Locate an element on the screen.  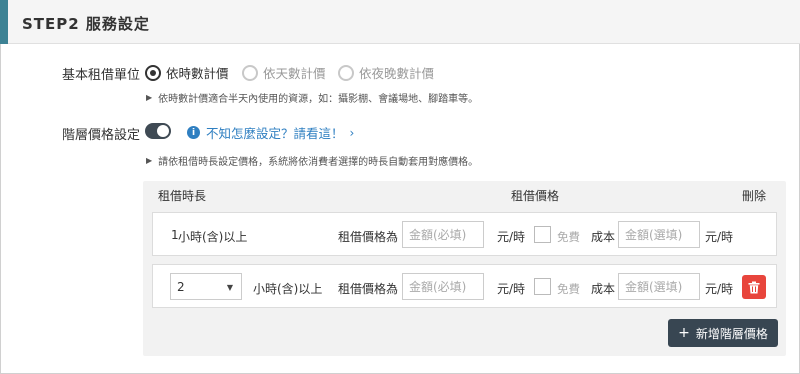
radio-by-day: 依天數計價 is located at coordinates (284, 72).